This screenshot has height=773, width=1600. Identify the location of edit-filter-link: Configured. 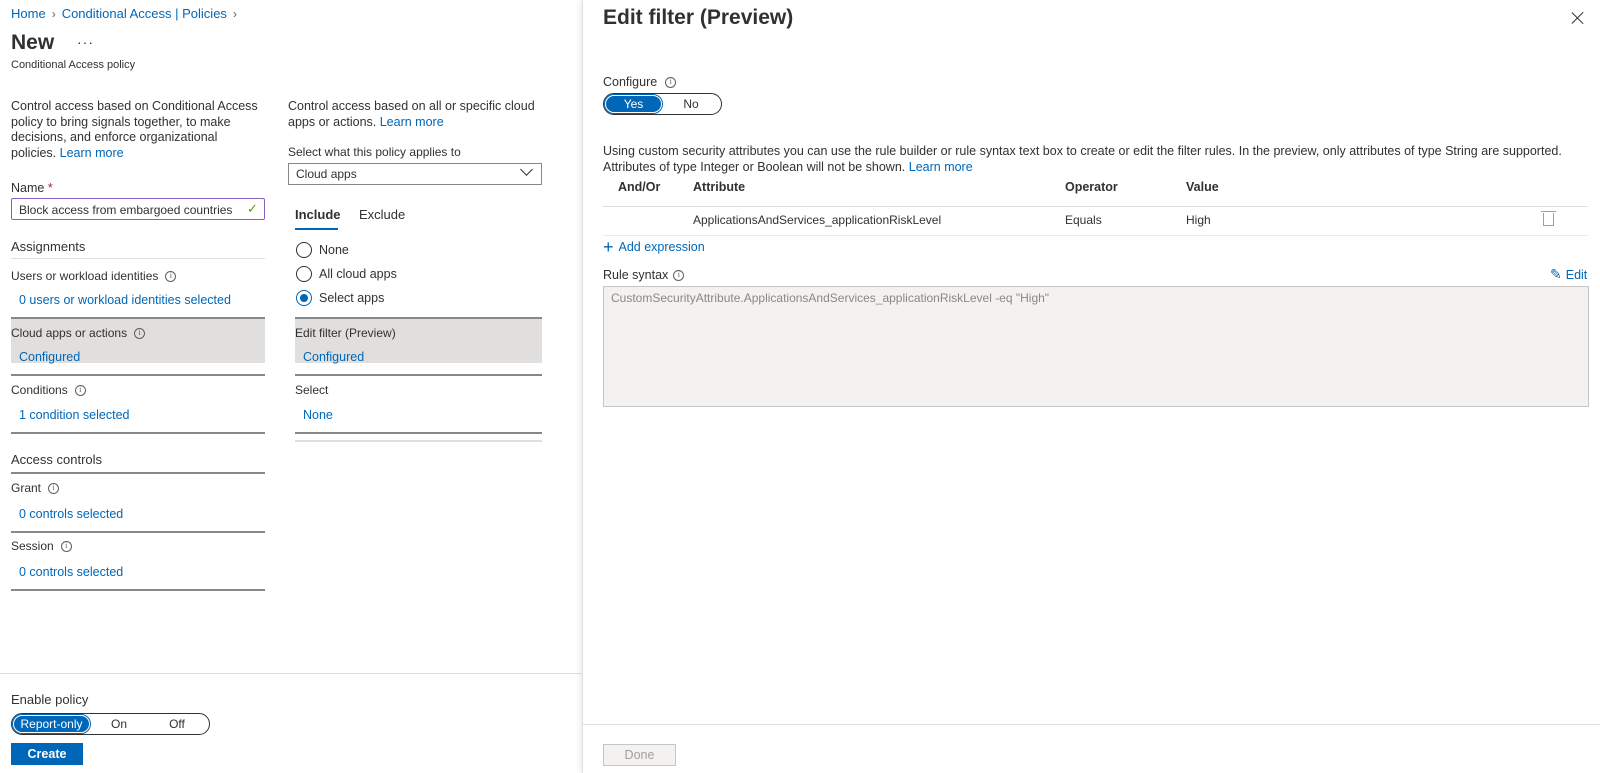
(333, 357).